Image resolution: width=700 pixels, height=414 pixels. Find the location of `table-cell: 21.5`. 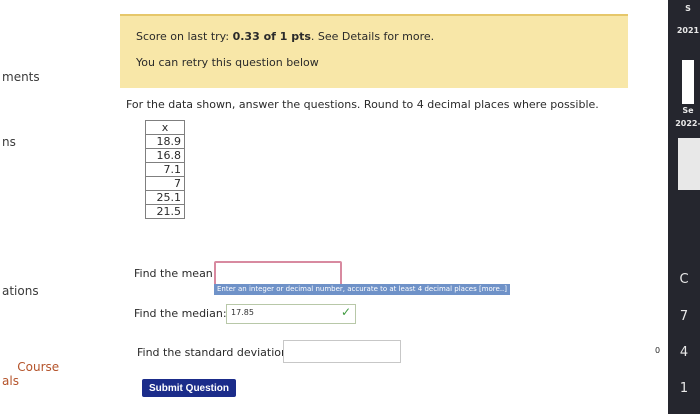

table-cell: 21.5 is located at coordinates (165, 211).